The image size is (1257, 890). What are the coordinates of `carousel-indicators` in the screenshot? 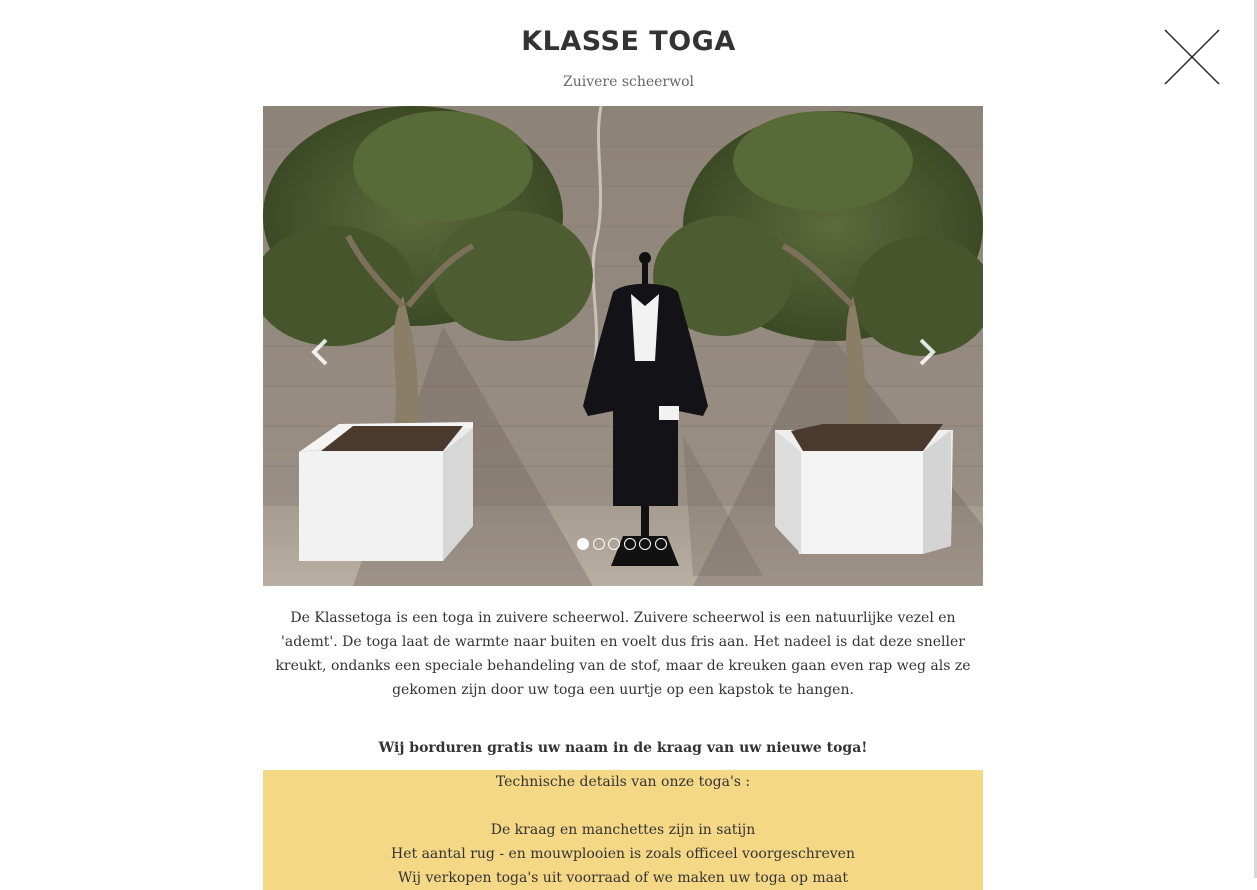 It's located at (622, 545).